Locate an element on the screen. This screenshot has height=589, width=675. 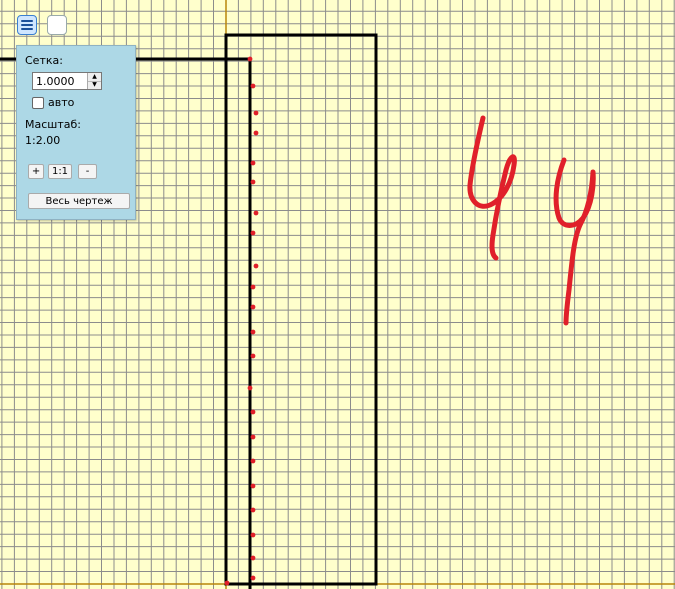
grid-label: Сетка: is located at coordinates (44, 60).